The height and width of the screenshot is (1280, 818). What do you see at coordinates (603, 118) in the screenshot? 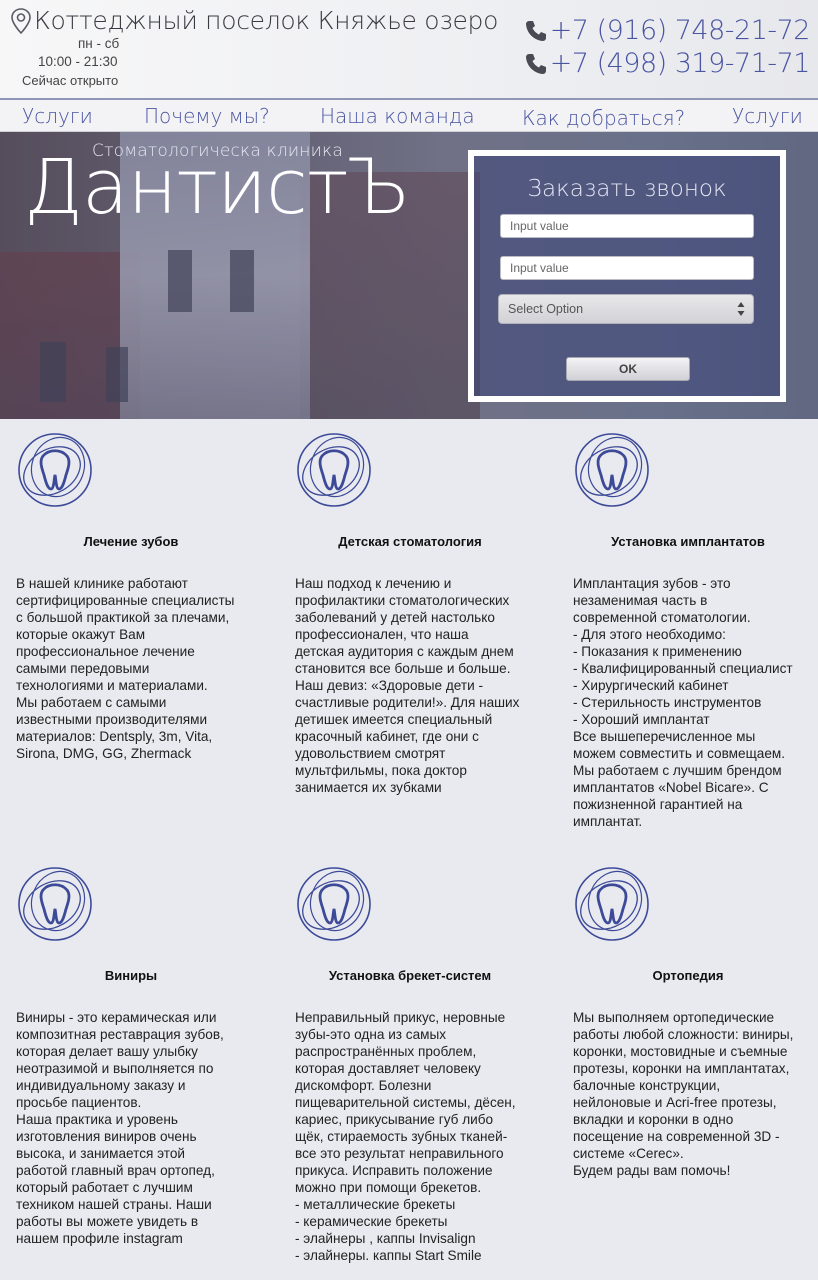
I see `nav-item-directions: Как добраться?` at bounding box center [603, 118].